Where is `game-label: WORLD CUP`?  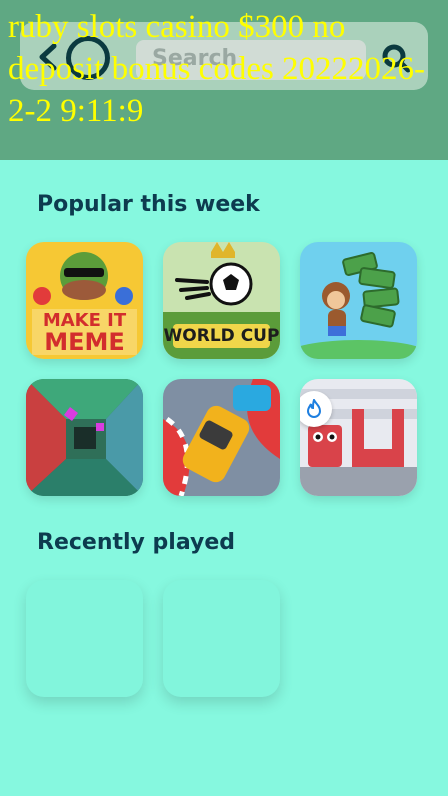
game-label: WORLD CUP is located at coordinates (221, 336).